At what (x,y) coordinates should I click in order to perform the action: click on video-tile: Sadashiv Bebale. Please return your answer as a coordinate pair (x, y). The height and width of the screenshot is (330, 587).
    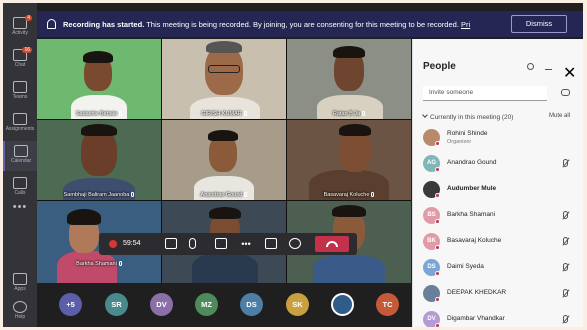
    Looking at the image, I should click on (99, 79).